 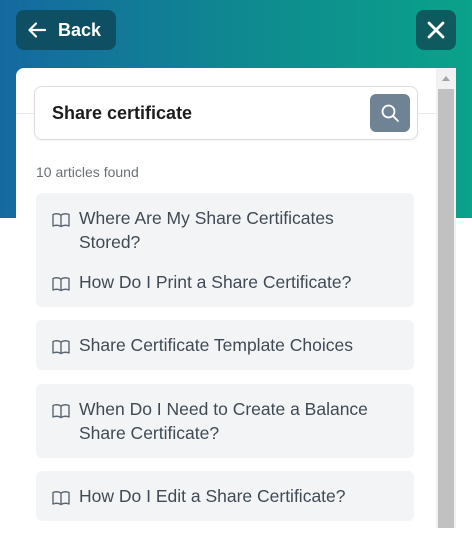 I want to click on back-button: Back, so click(x=66, y=30).